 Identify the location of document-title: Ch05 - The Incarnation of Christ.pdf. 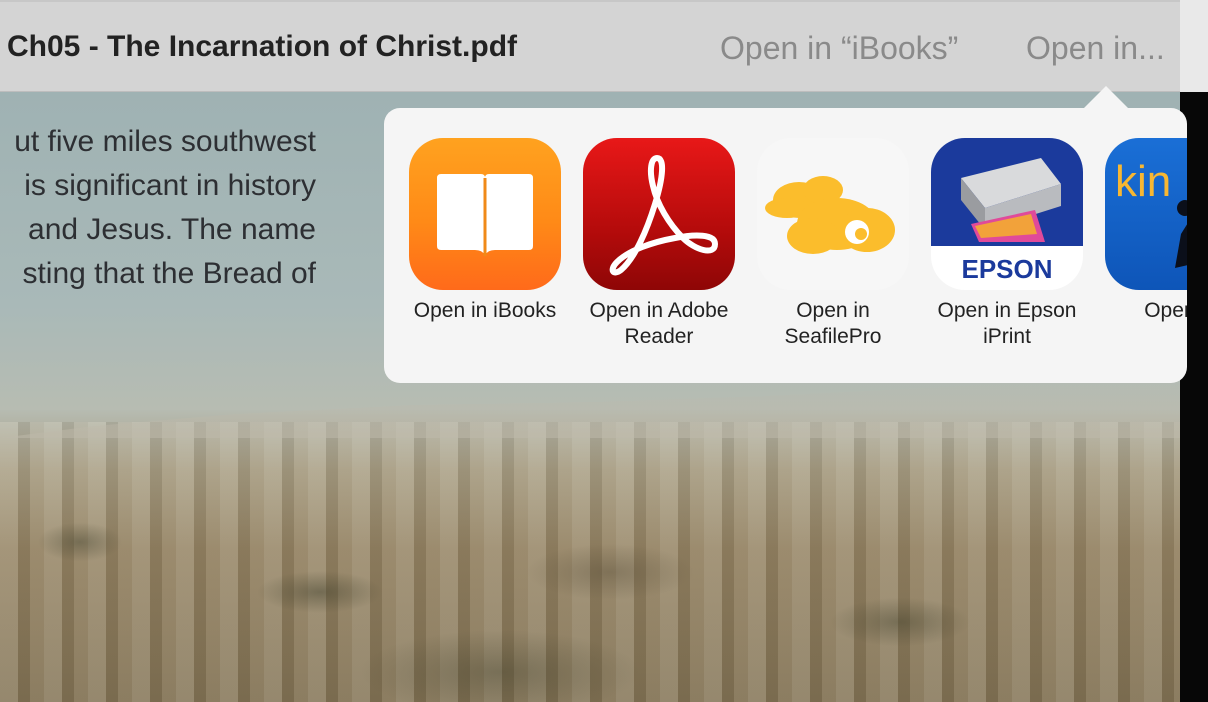
(262, 46).